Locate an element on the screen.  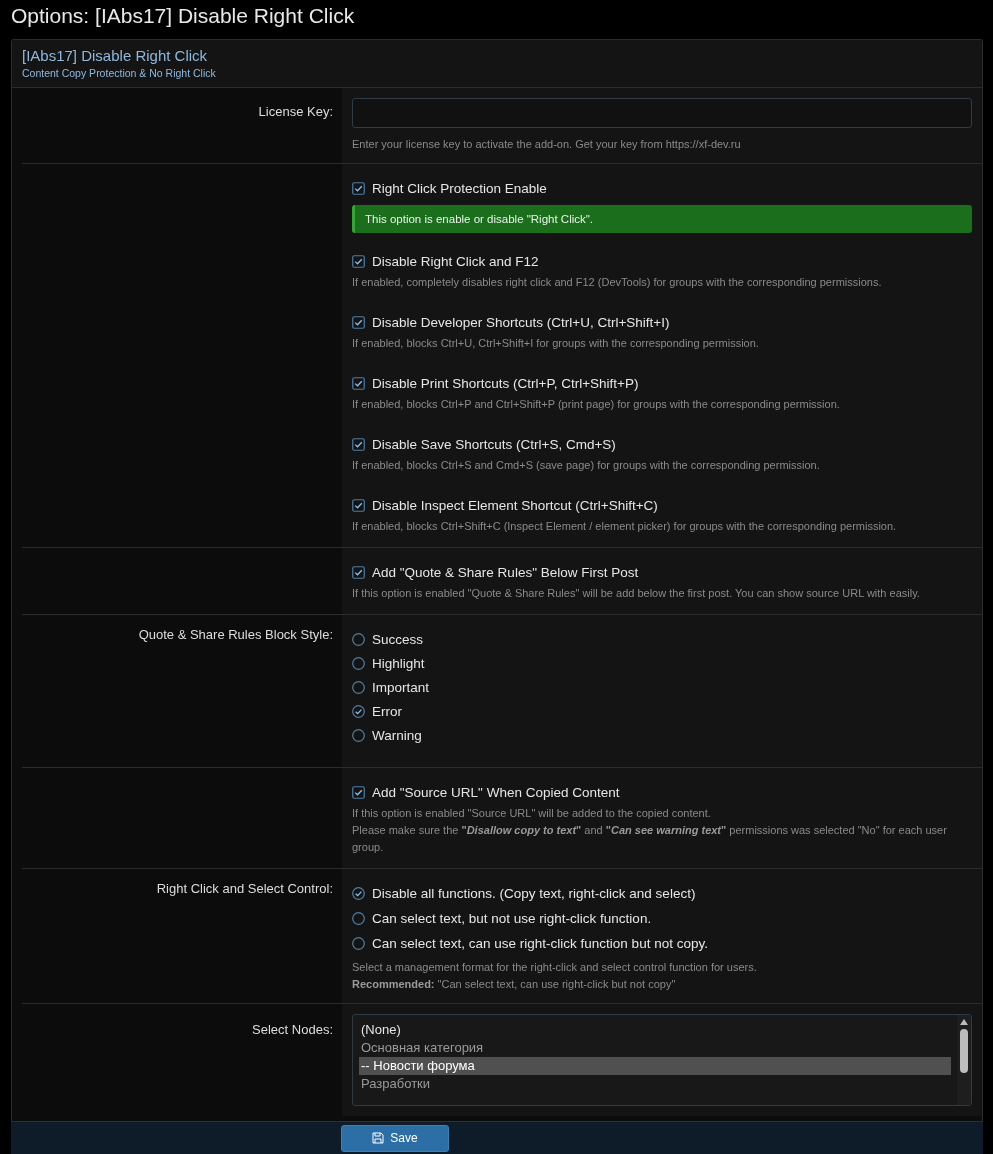
page-title: Options: [IAbs17] Disable Right Click is located at coordinates (183, 16).